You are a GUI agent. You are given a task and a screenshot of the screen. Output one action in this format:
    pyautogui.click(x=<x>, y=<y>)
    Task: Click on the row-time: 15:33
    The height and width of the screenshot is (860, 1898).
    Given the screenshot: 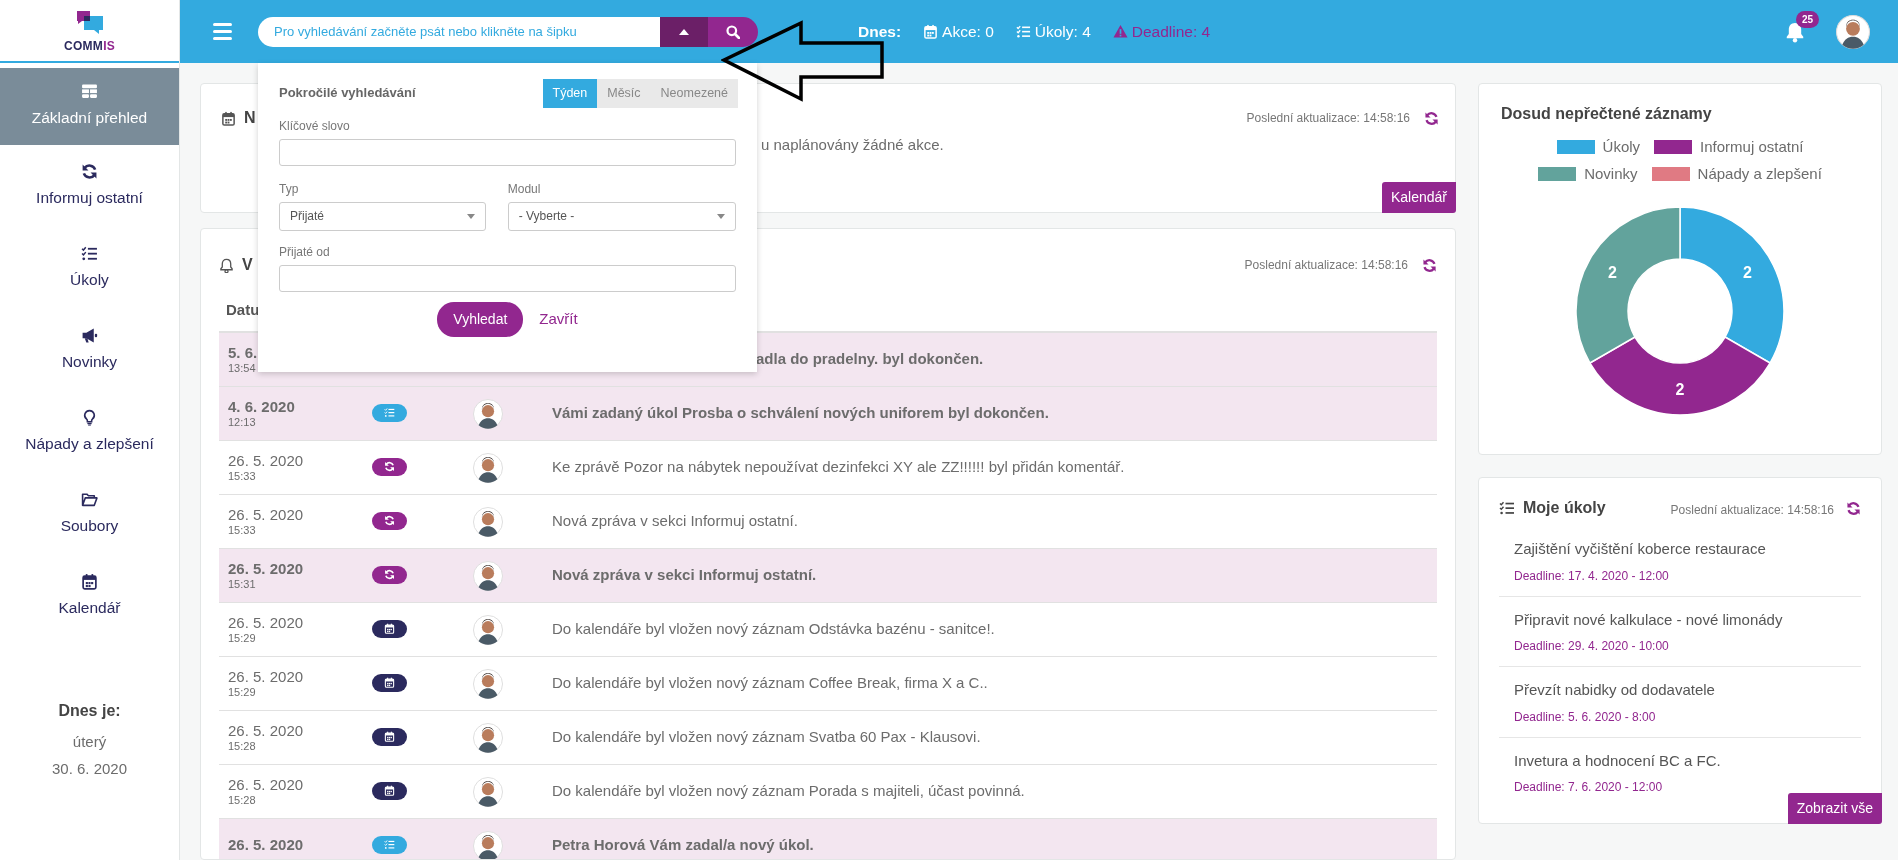 What is the action you would take?
    pyautogui.click(x=242, y=529)
    